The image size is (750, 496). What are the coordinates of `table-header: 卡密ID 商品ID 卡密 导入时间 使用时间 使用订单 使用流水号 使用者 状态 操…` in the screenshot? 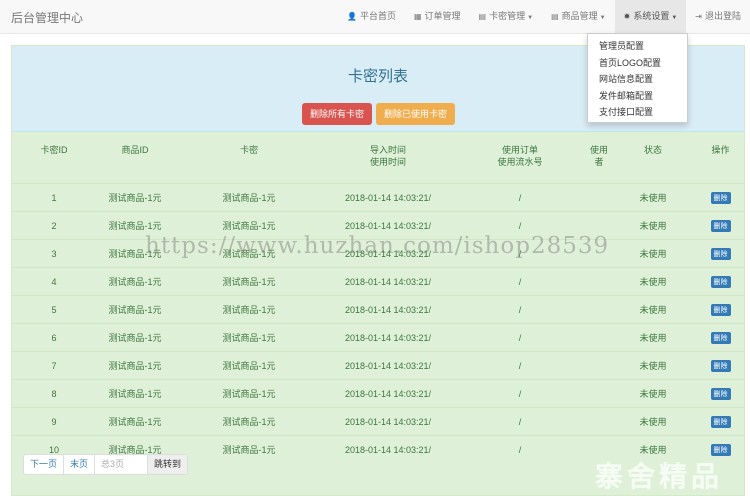 It's located at (378, 161).